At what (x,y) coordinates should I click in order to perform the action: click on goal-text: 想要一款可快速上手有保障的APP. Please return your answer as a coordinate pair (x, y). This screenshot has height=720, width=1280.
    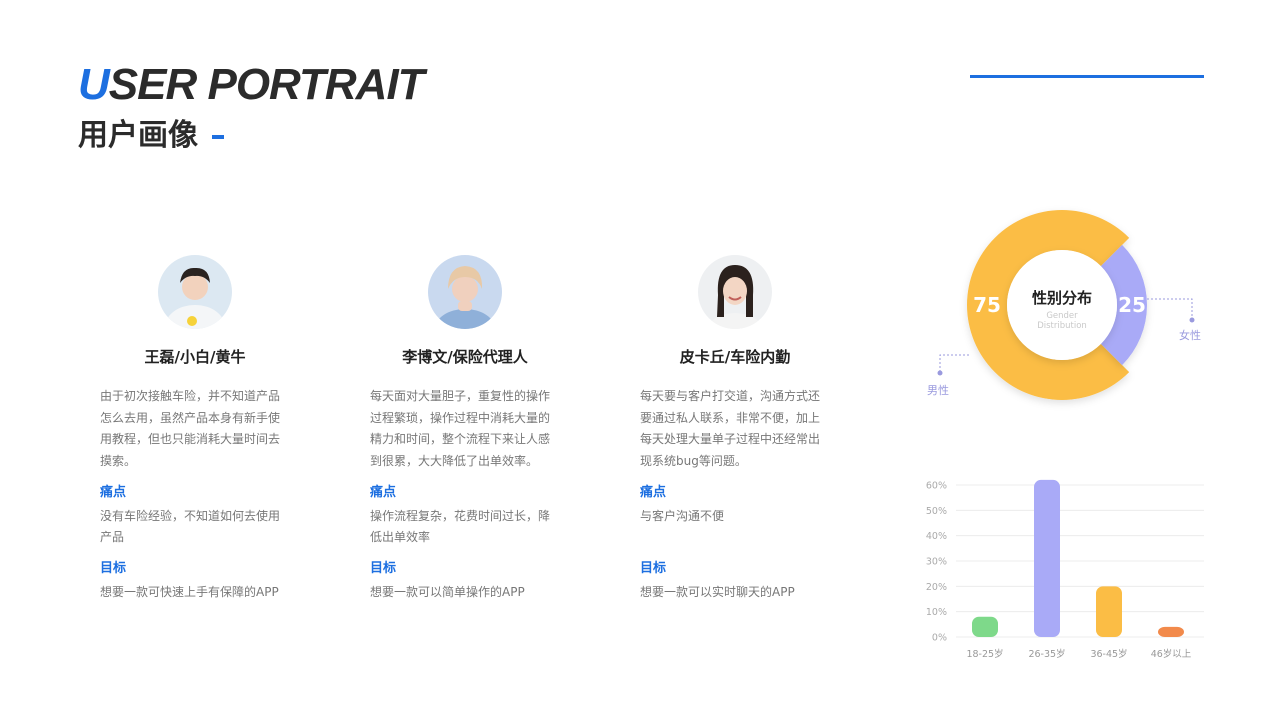
    Looking at the image, I should click on (189, 592).